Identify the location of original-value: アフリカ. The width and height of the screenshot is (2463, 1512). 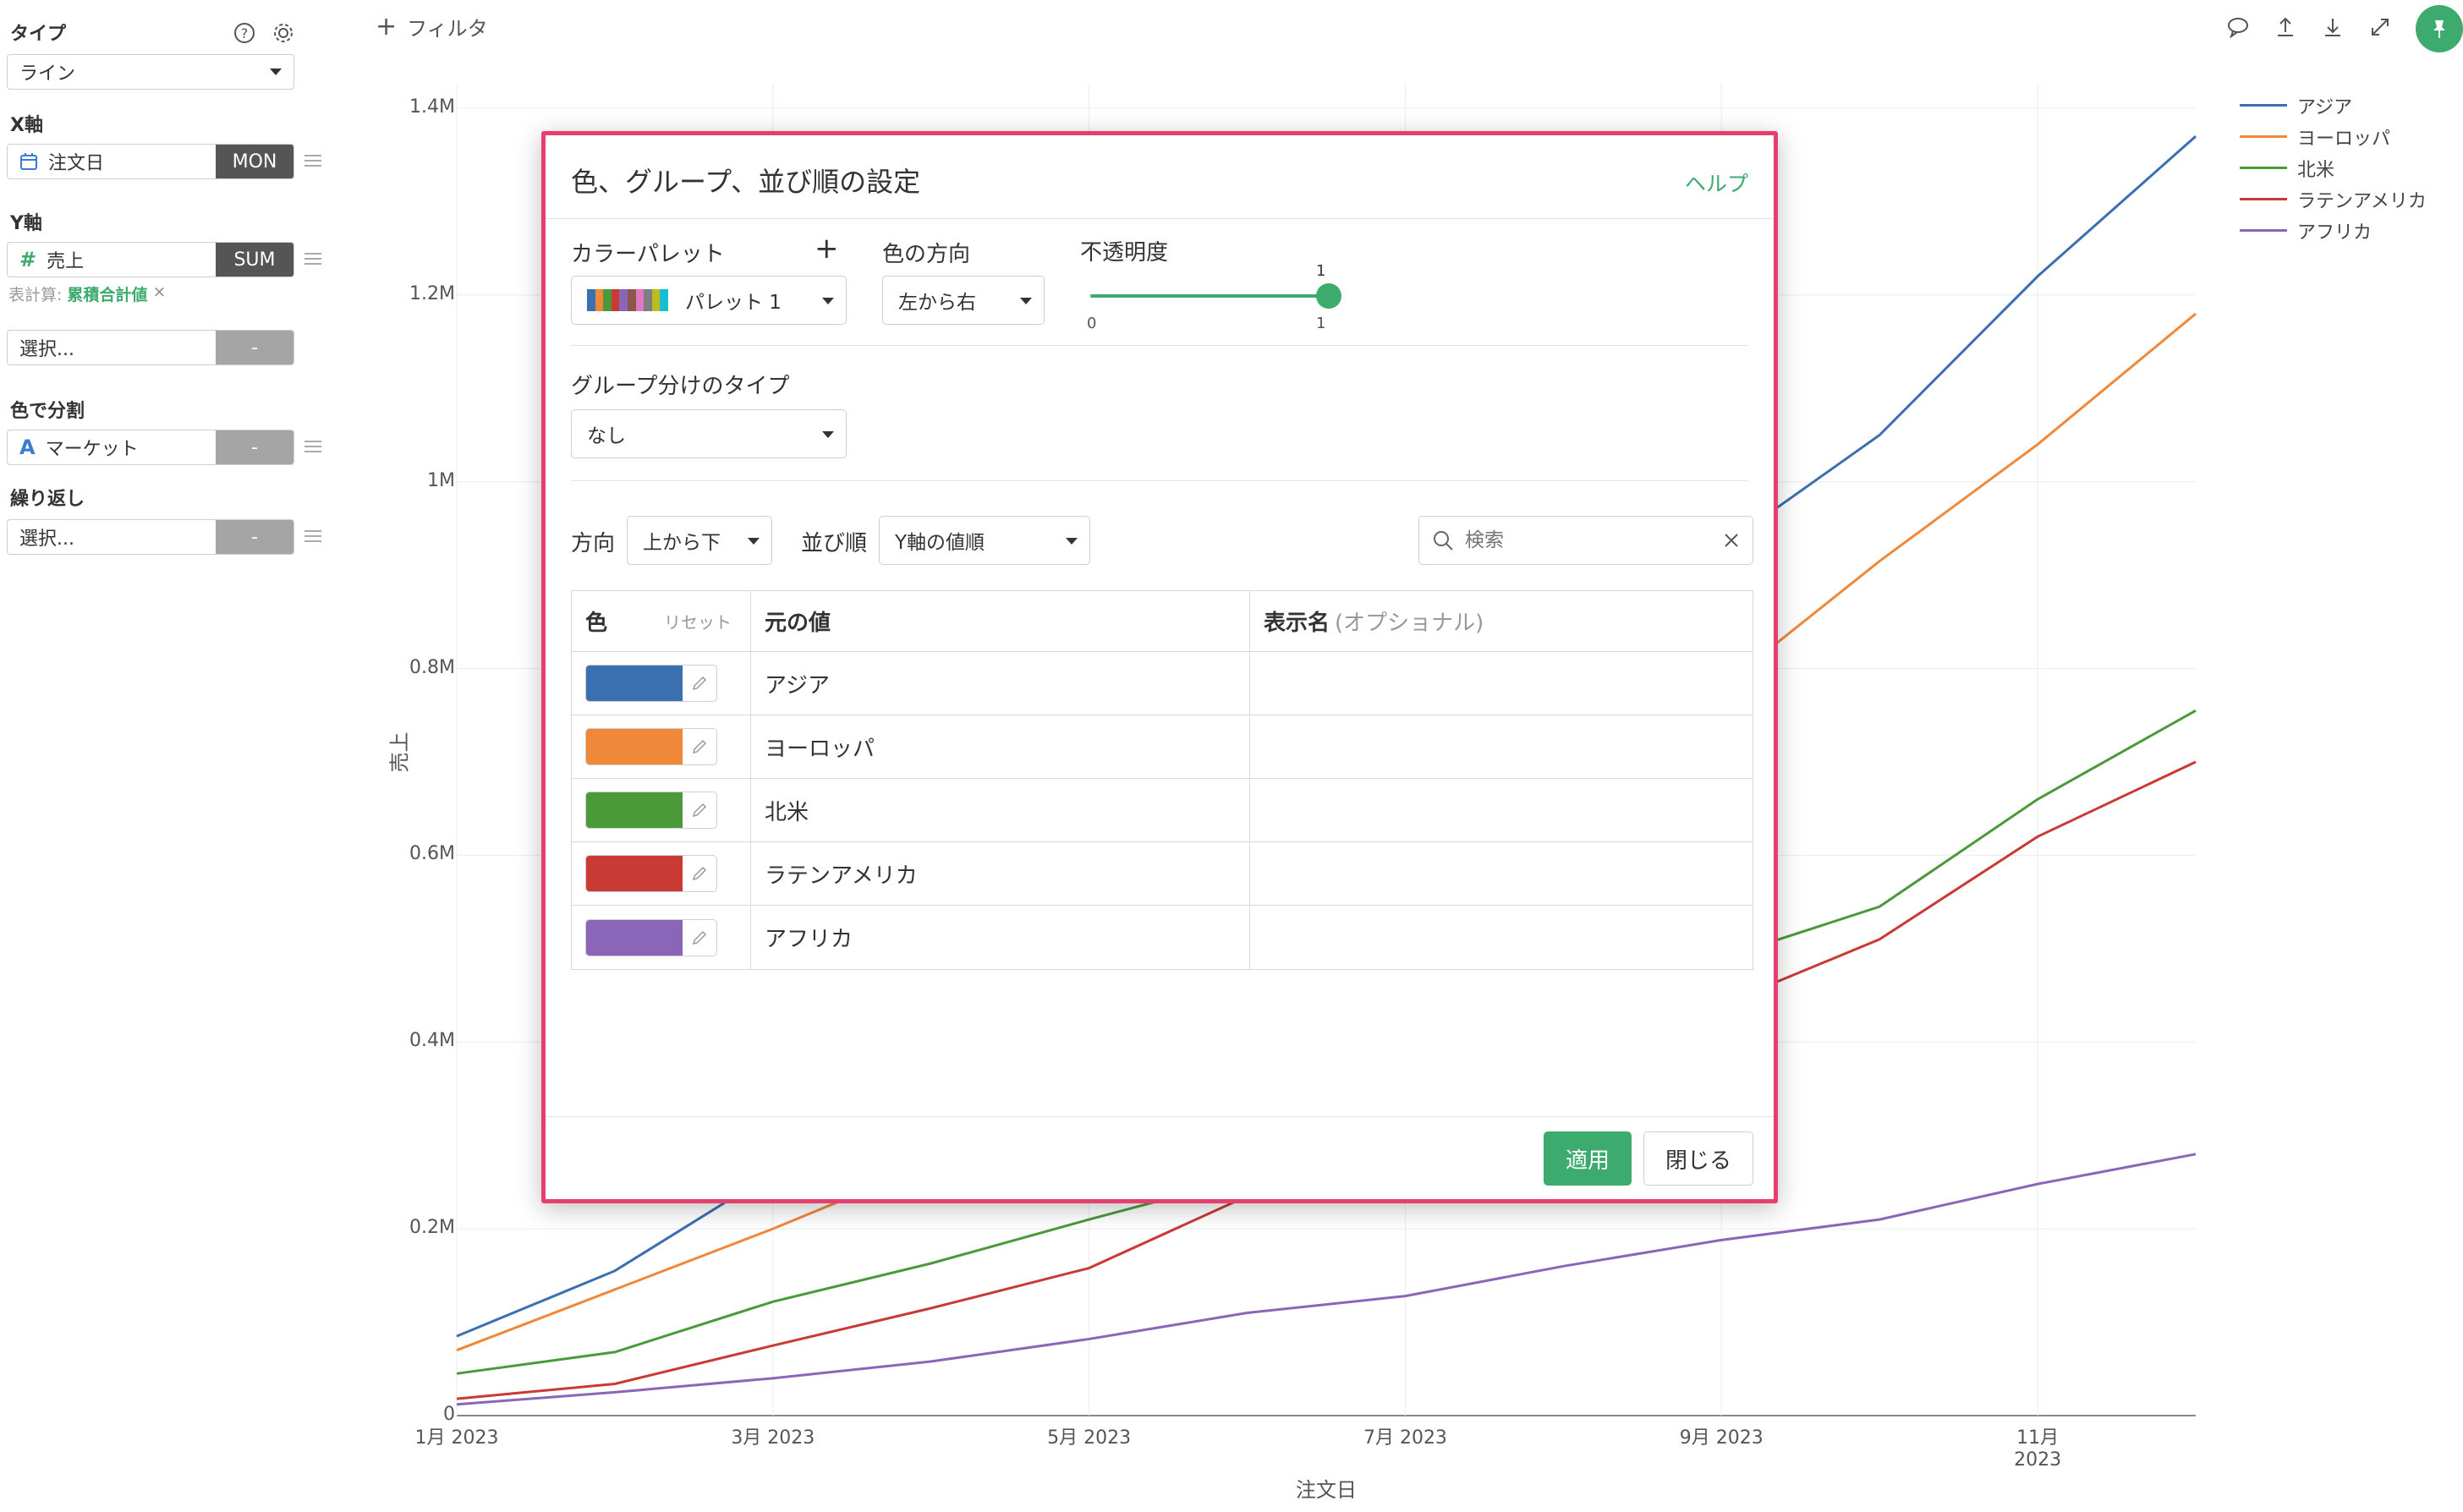
(1000, 937).